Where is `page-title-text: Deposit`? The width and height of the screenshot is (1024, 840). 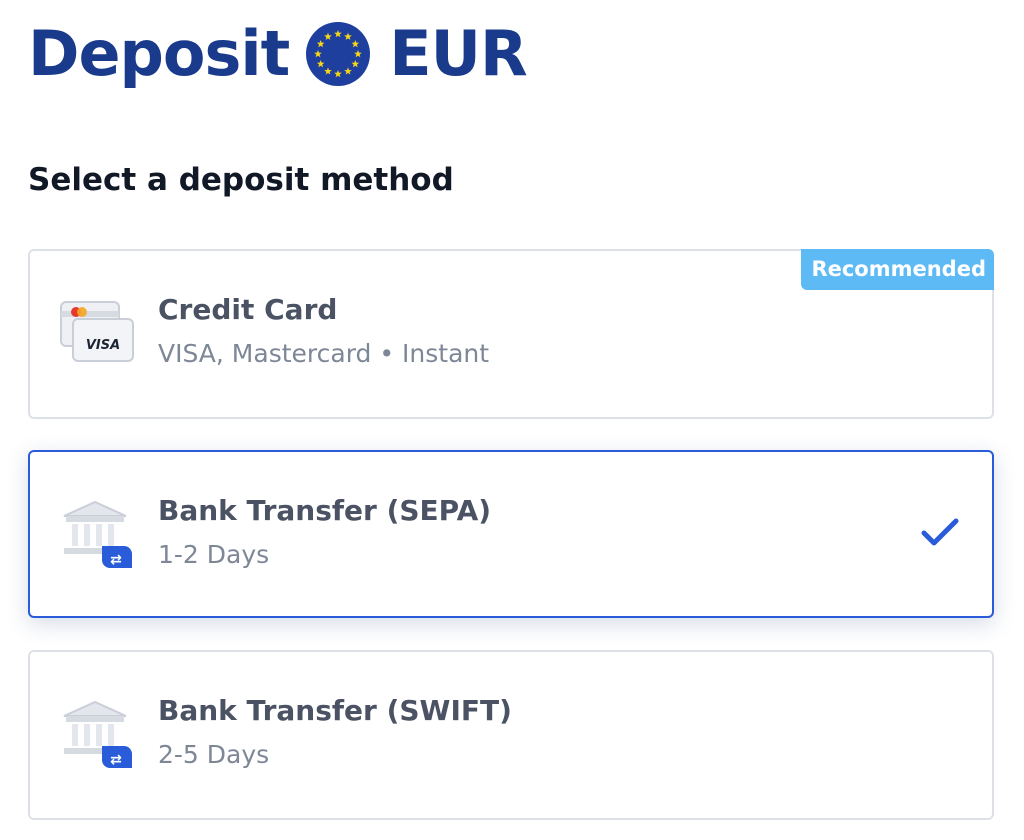
page-title-text: Deposit is located at coordinates (159, 53).